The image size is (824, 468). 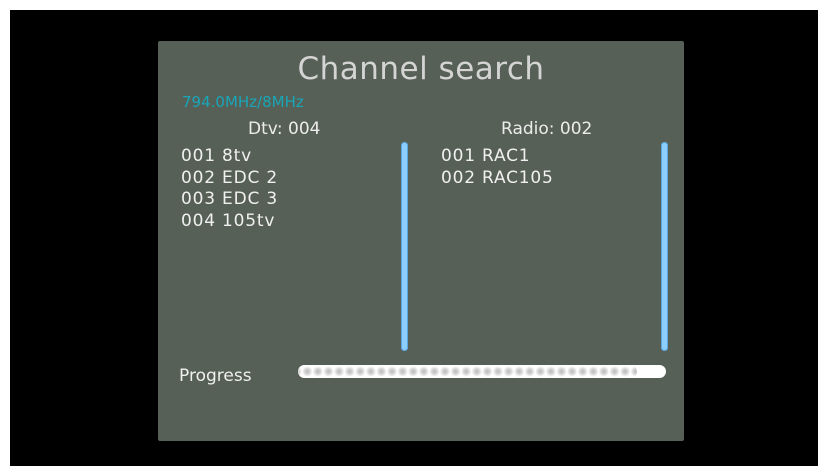 I want to click on radio-count-header: Radio: 002, so click(x=547, y=129).